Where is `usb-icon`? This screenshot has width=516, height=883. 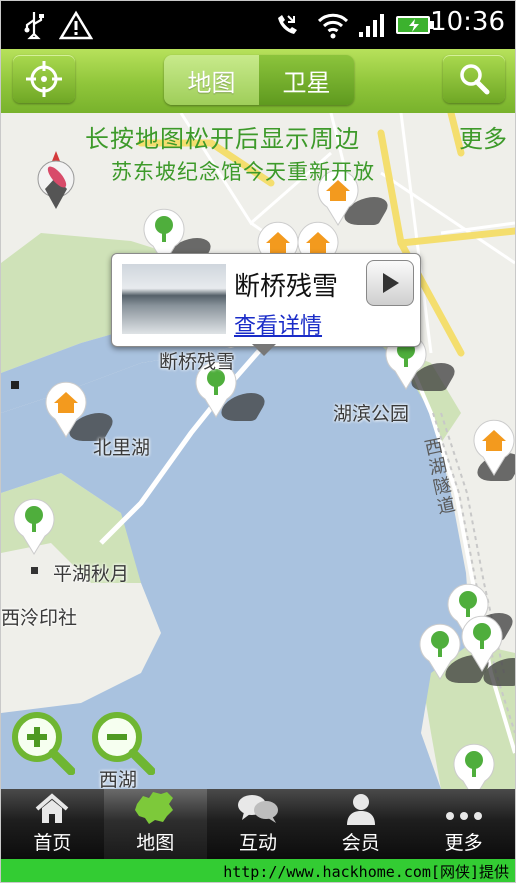 usb-icon is located at coordinates (34, 25).